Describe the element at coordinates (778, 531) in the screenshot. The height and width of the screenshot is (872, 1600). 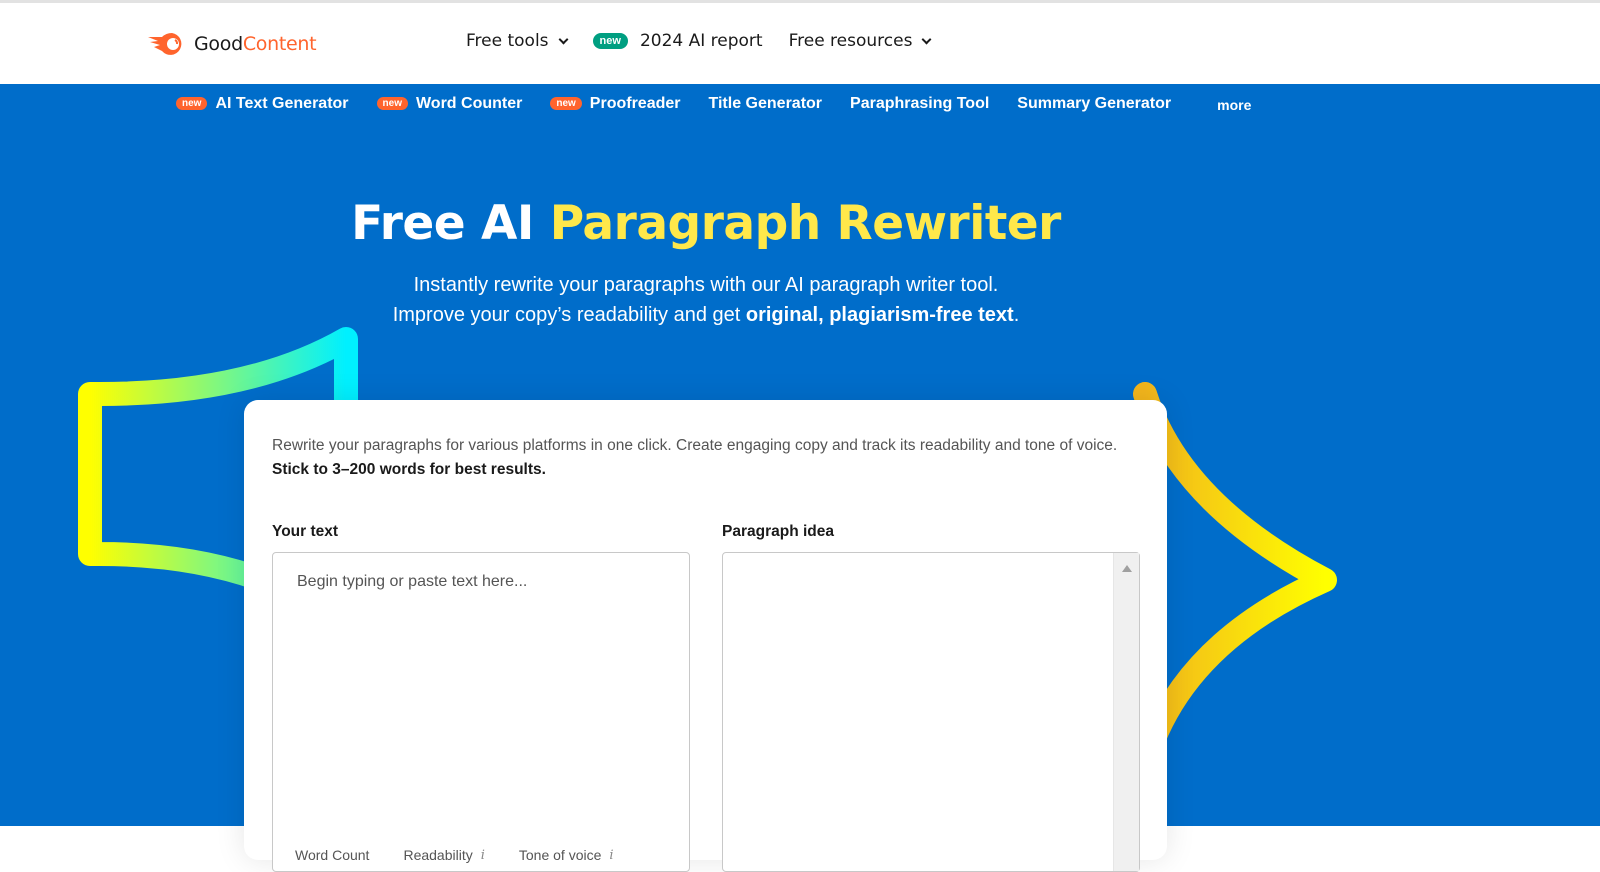
I see `paragraph-idea-label: Paragraph idea` at that location.